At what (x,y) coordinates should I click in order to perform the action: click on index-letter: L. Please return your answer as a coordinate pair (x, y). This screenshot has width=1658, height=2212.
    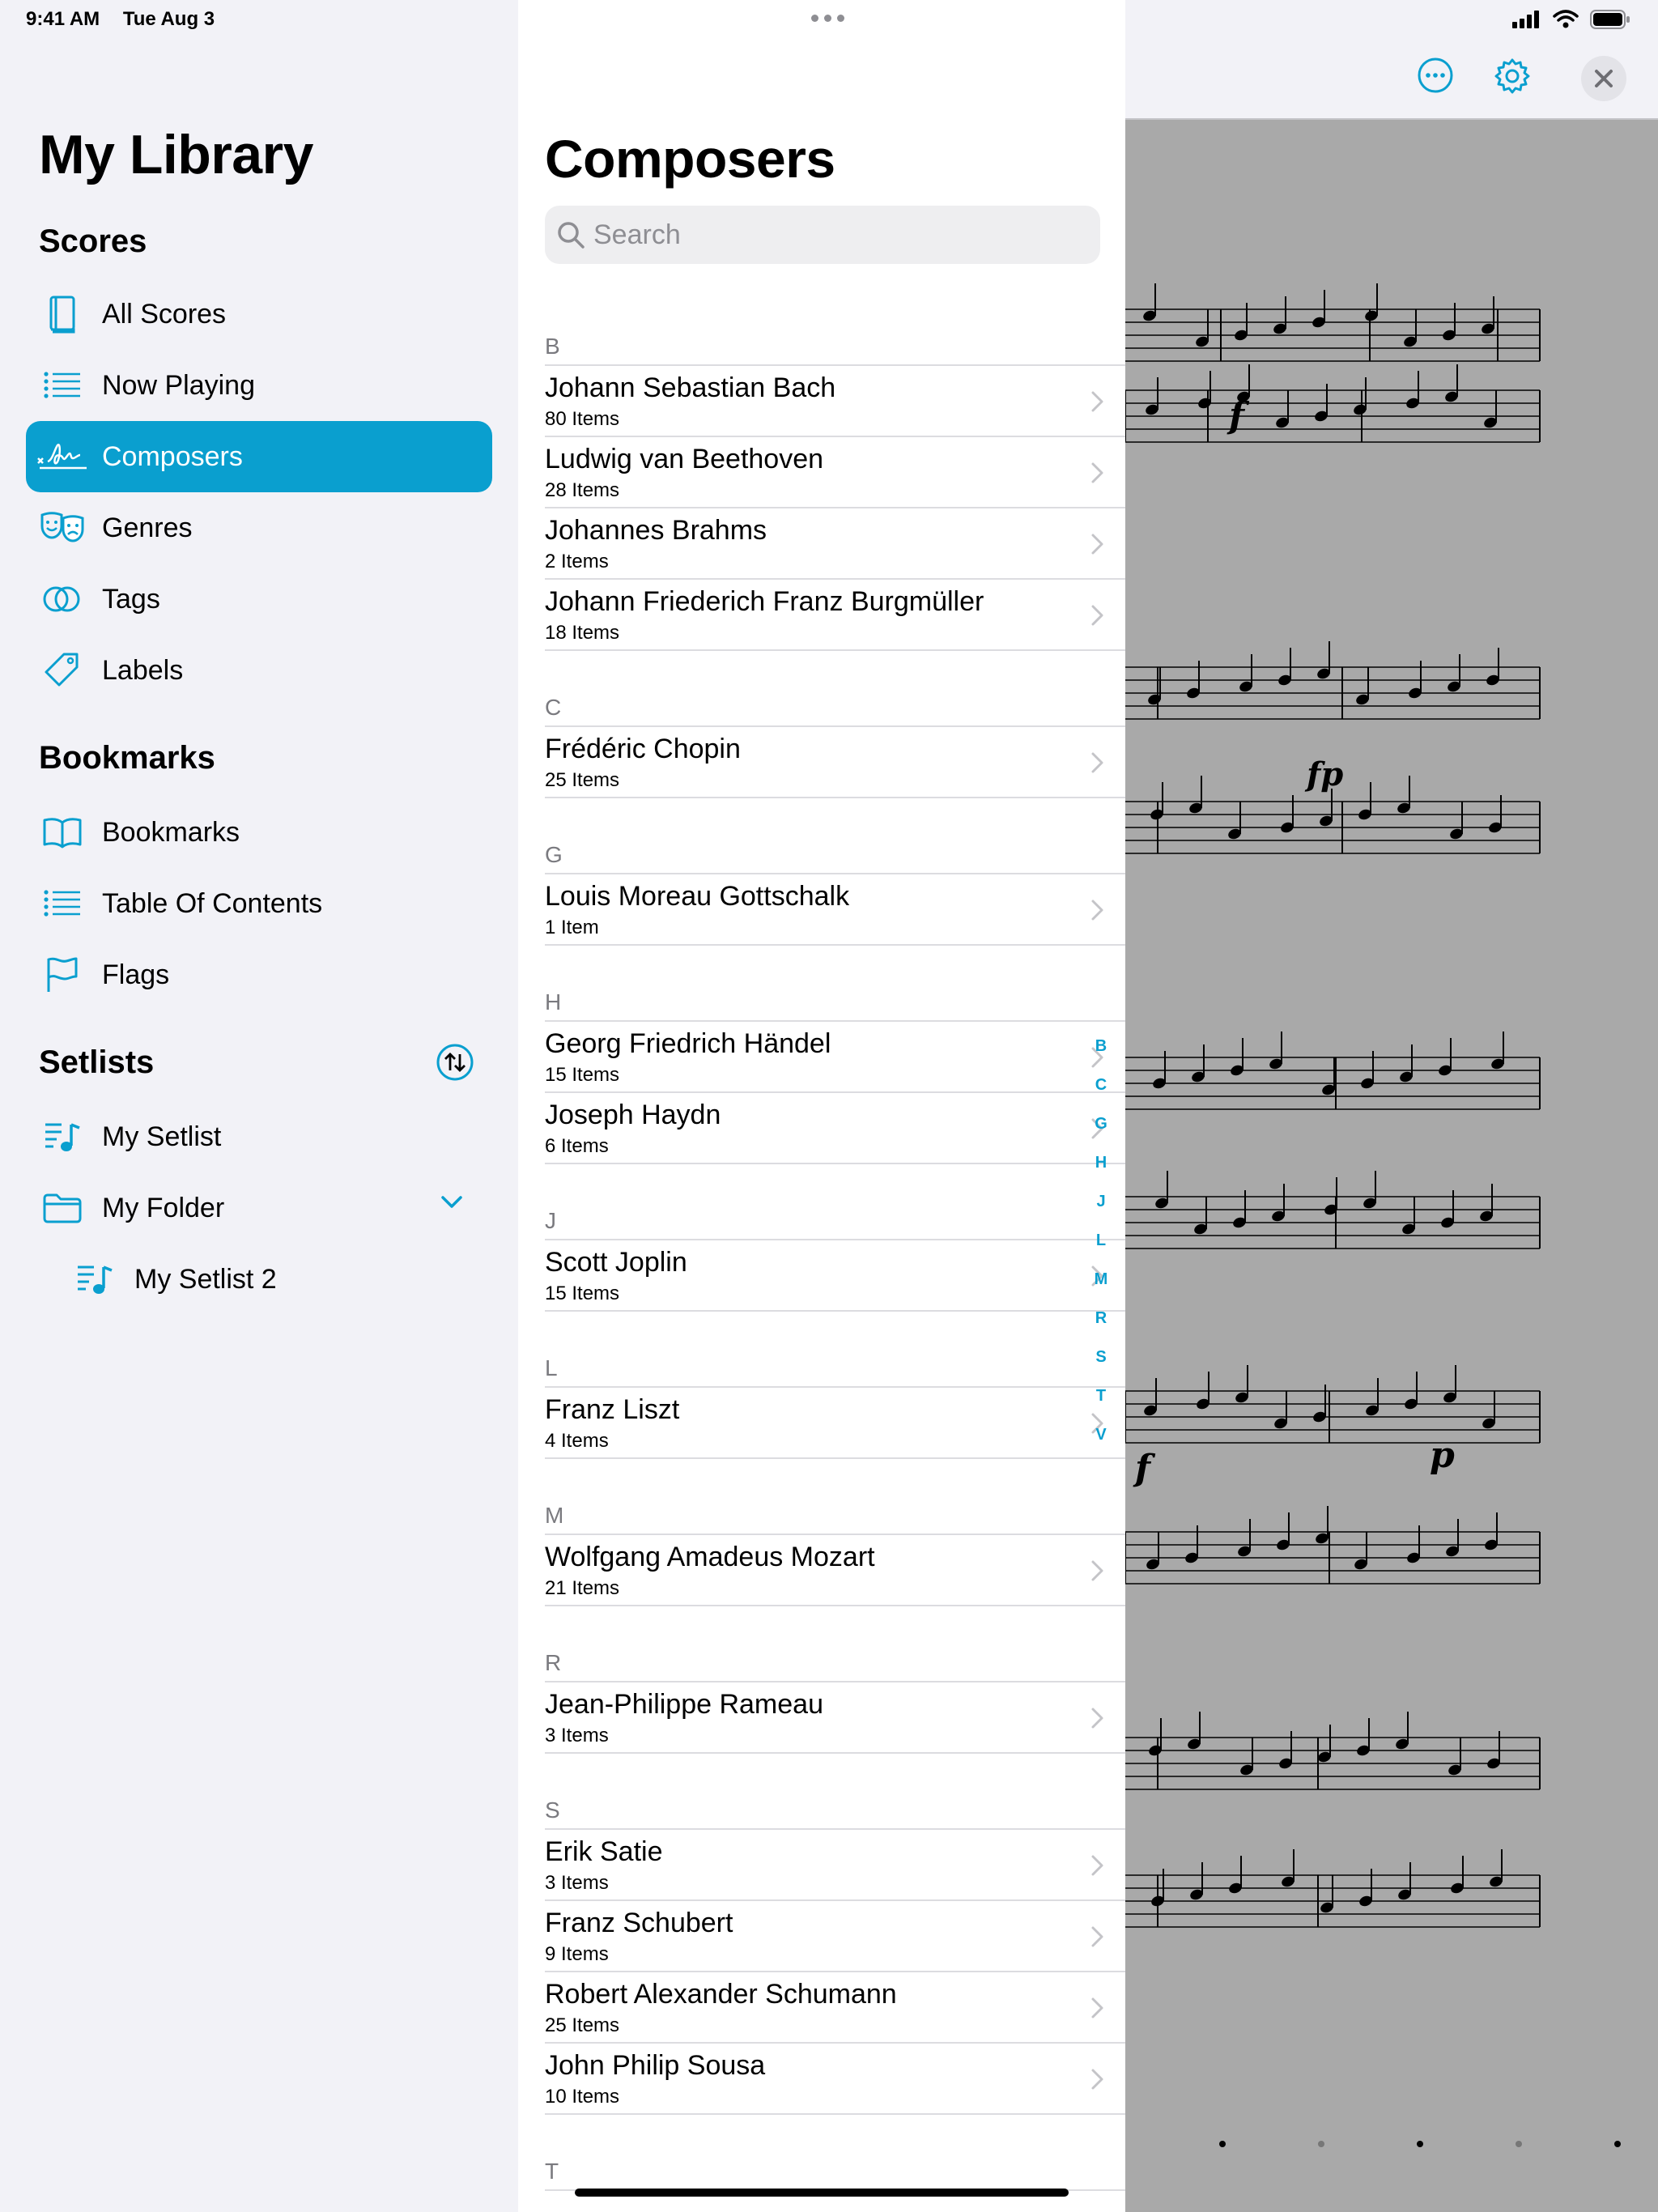
    Looking at the image, I should click on (1101, 1240).